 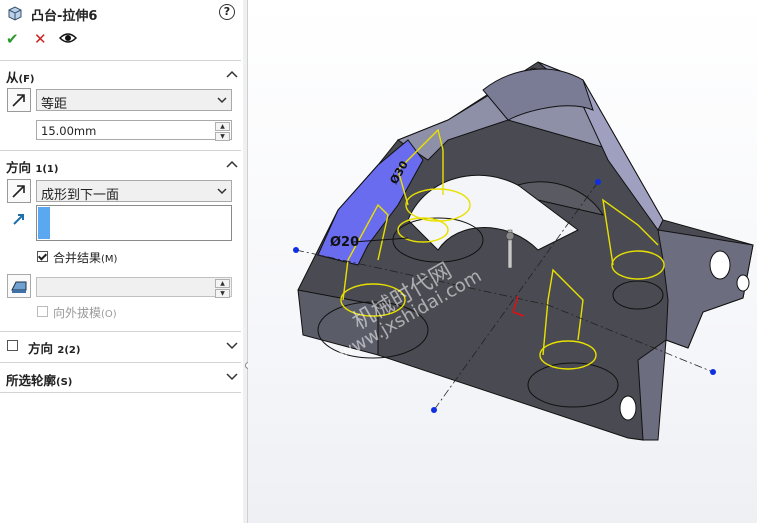 I want to click on cancel-button: ✕, so click(x=40, y=39).